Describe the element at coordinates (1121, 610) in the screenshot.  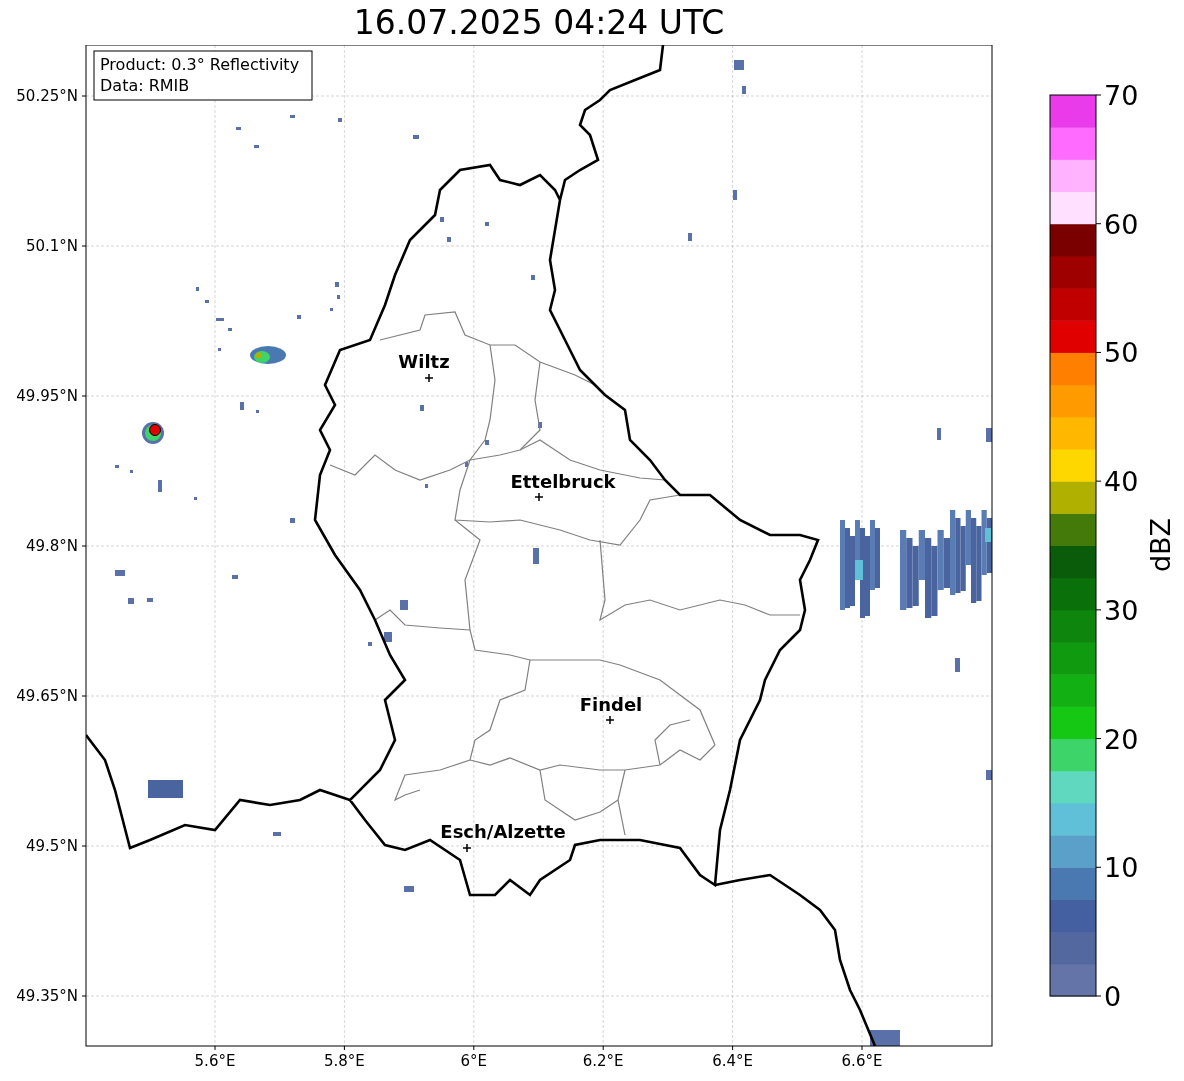
I see `colorbar-tick-label: 30` at that location.